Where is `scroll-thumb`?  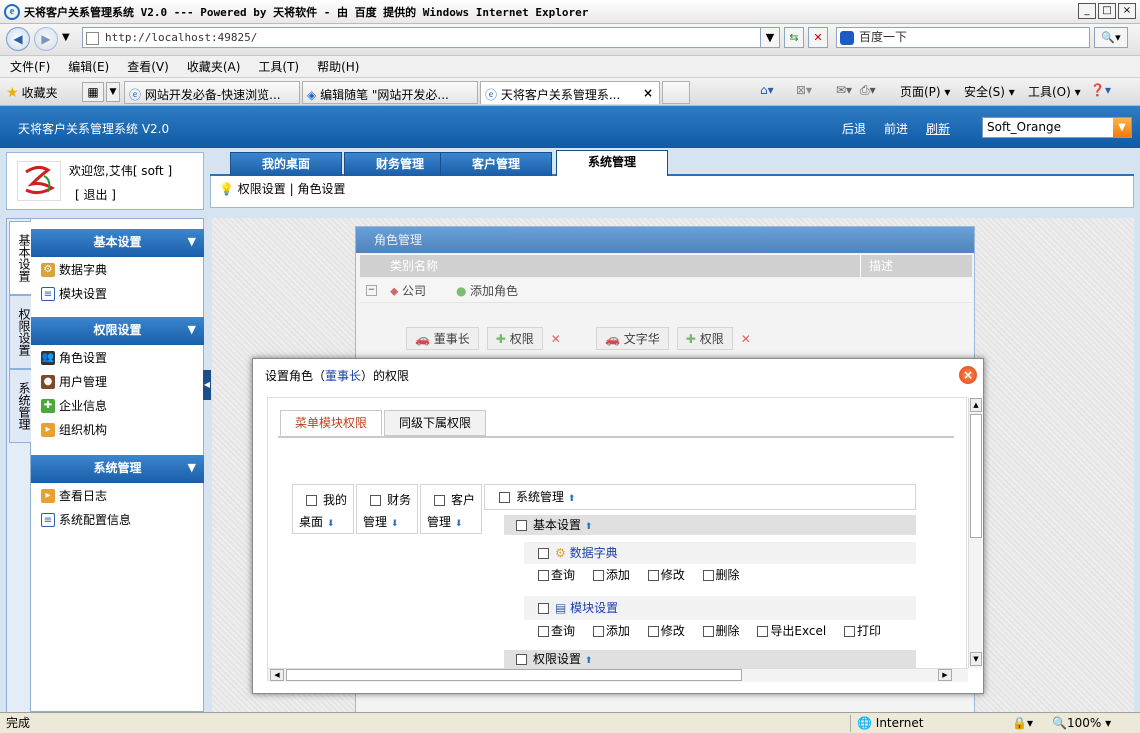
scroll-thumb is located at coordinates (976, 476).